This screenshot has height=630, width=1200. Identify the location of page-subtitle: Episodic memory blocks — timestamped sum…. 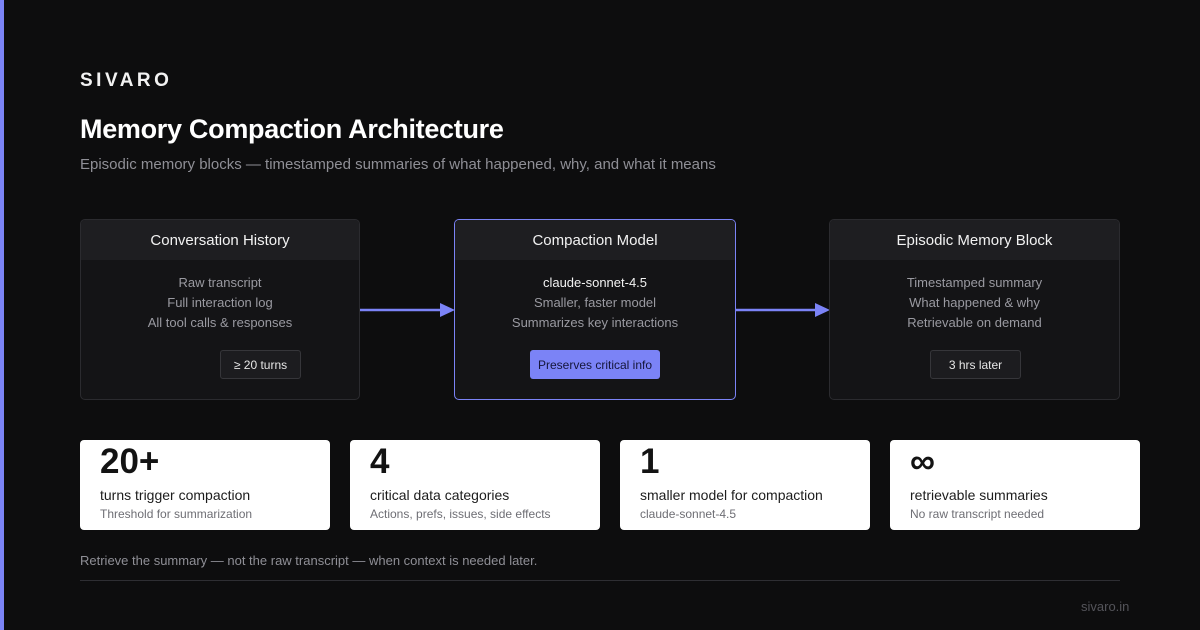
(398, 164).